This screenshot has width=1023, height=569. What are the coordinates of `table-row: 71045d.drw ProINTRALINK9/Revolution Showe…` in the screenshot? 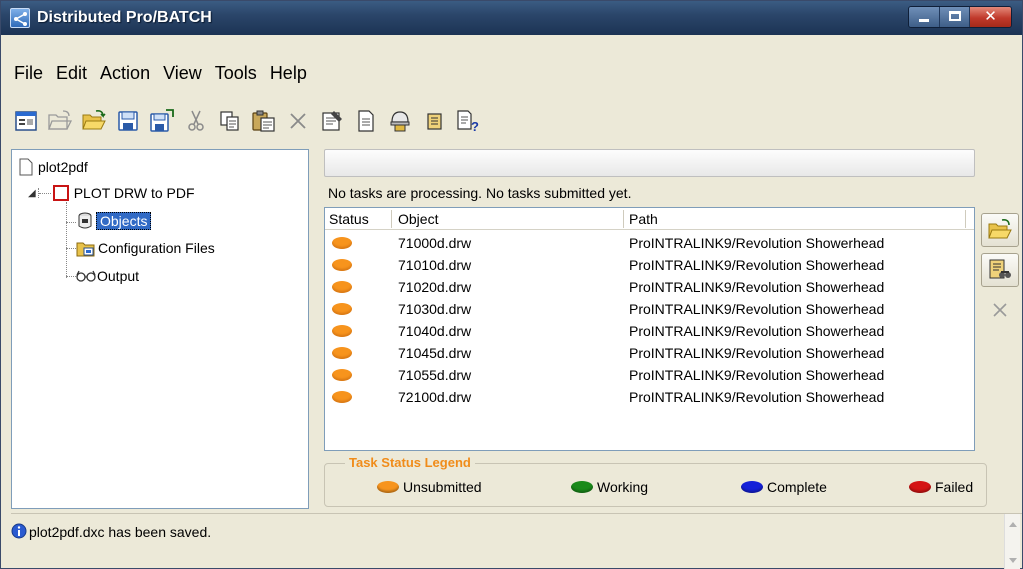 It's located at (649, 353).